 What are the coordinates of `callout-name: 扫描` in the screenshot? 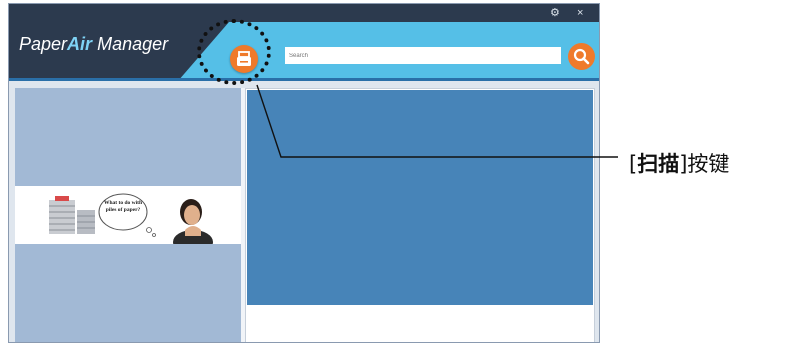 It's located at (658, 164).